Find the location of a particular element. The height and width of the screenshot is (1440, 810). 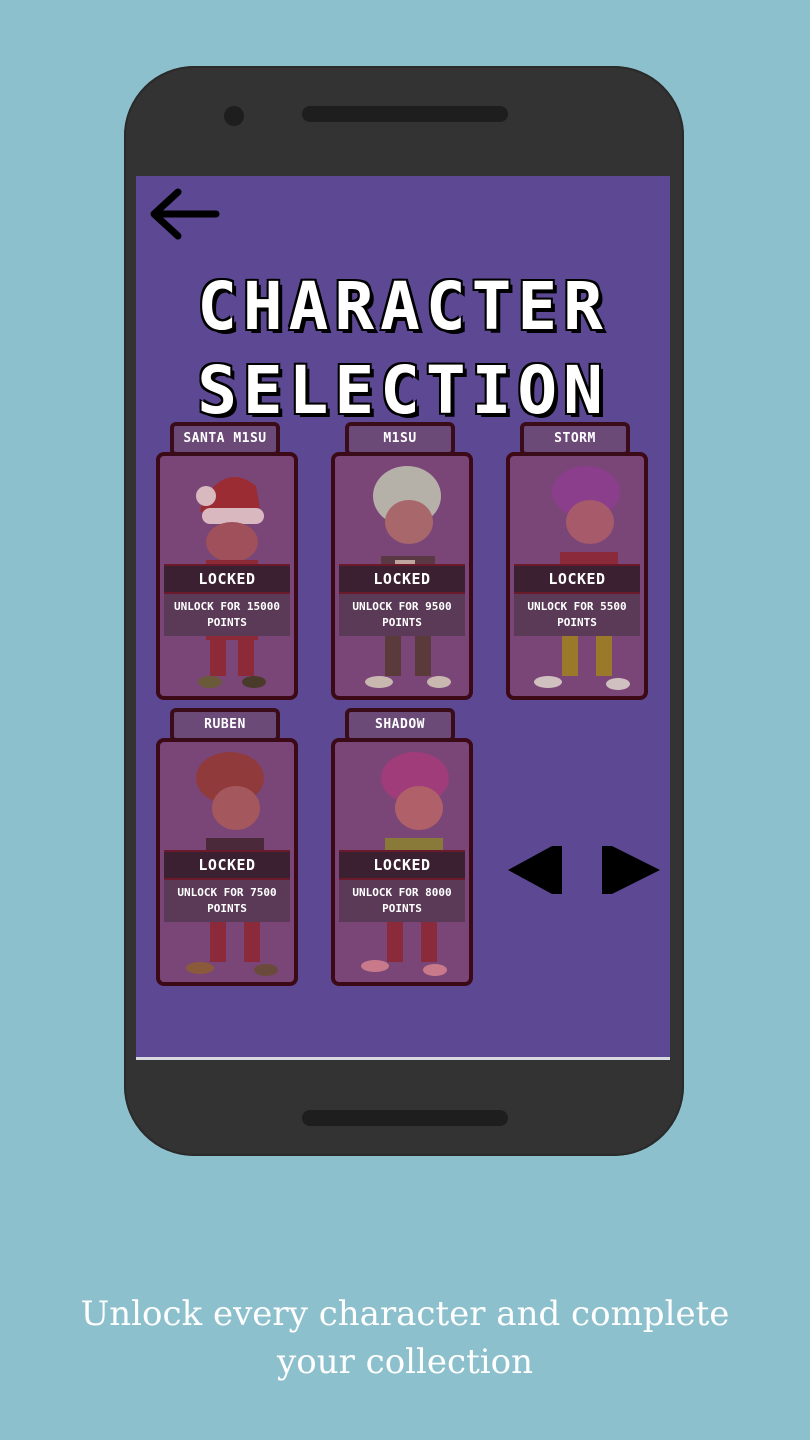

home-bar is located at coordinates (405, 1118).